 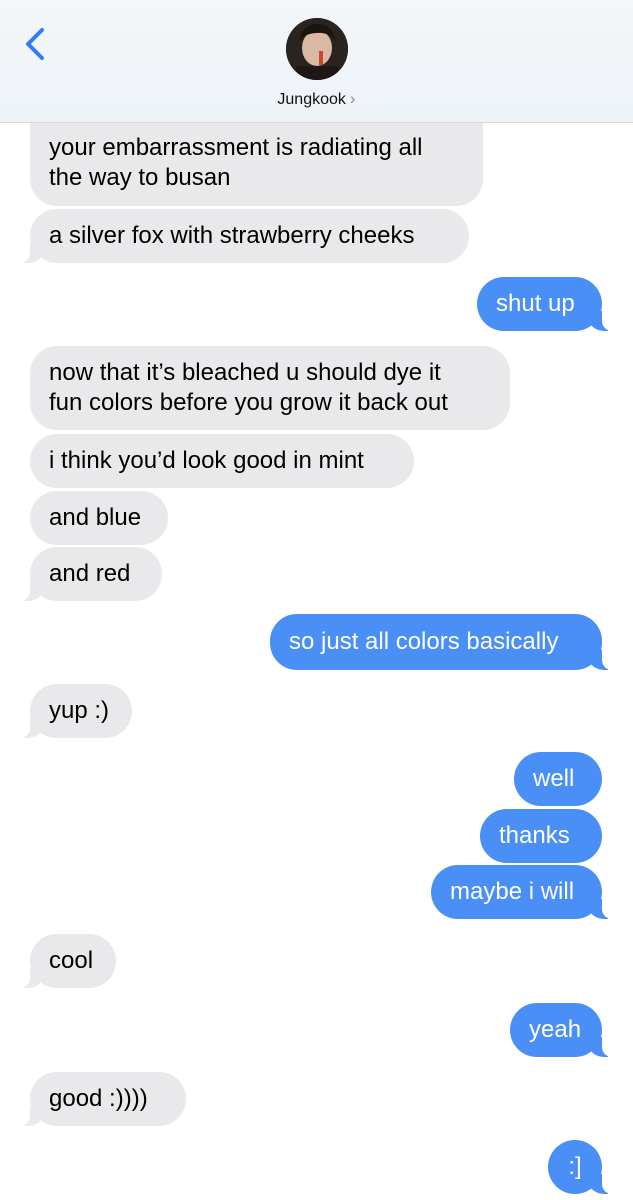 I want to click on message-text: well, so click(x=554, y=778).